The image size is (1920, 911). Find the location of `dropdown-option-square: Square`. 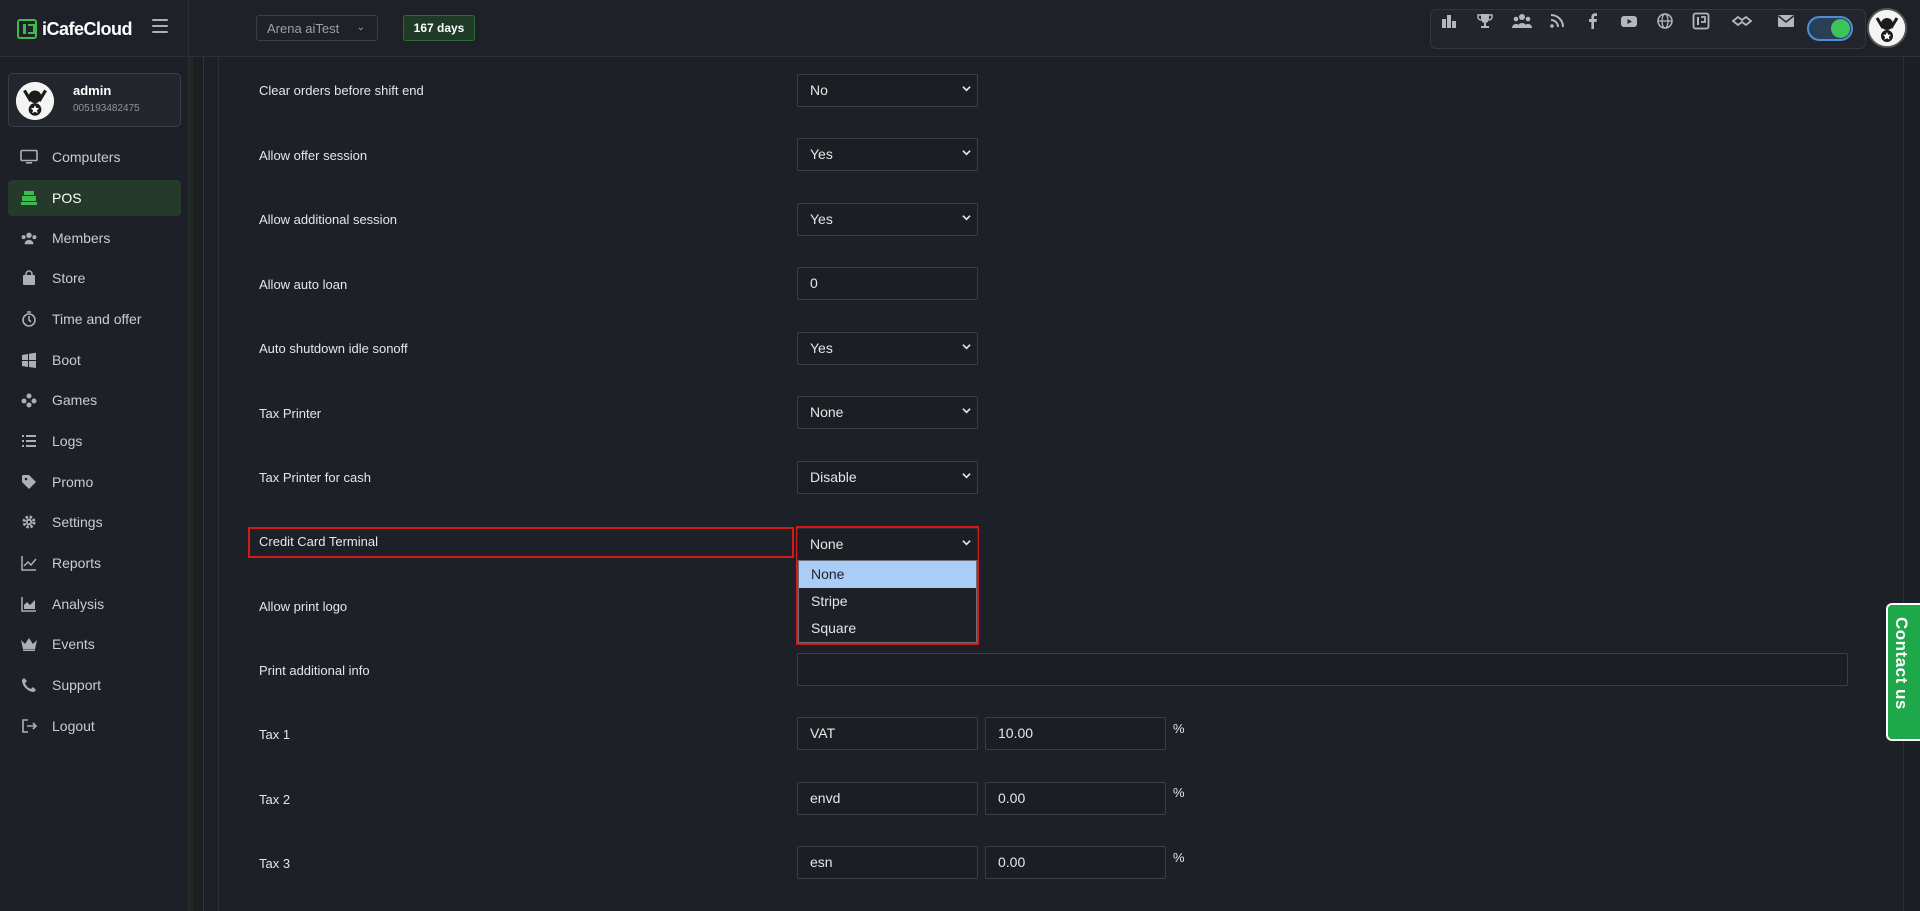

dropdown-option-square: Square is located at coordinates (887, 628).